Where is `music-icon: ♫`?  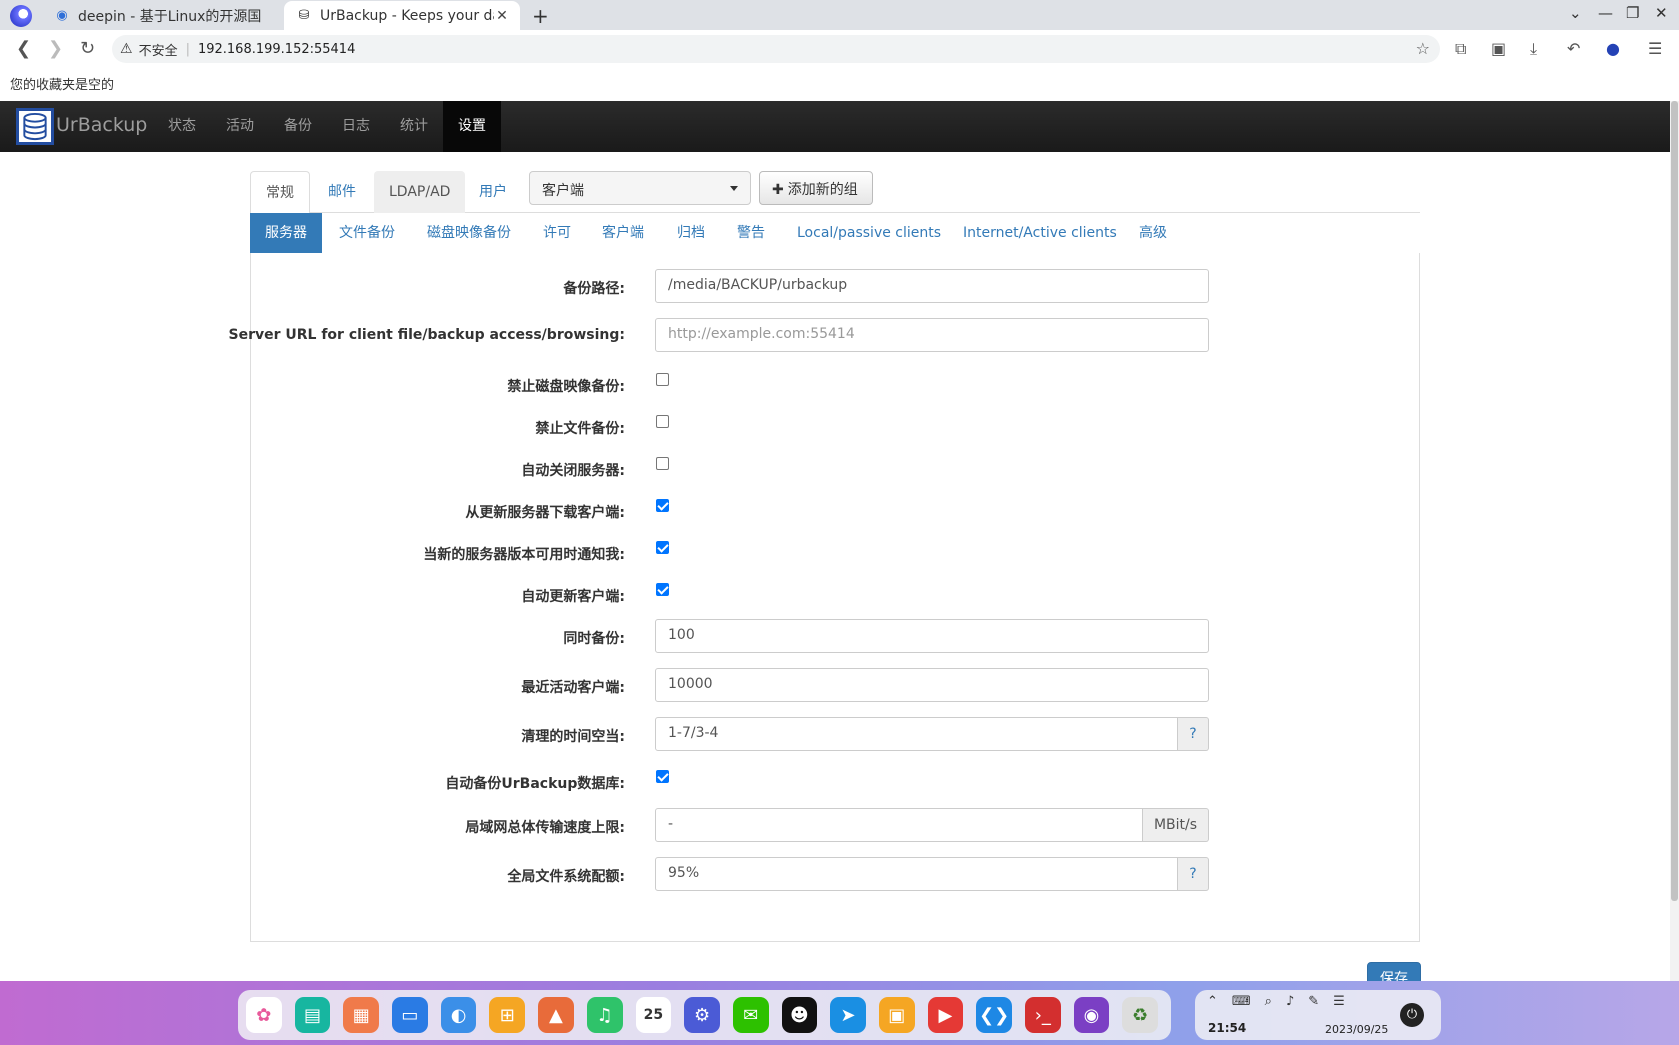
music-icon: ♫ is located at coordinates (604, 1015).